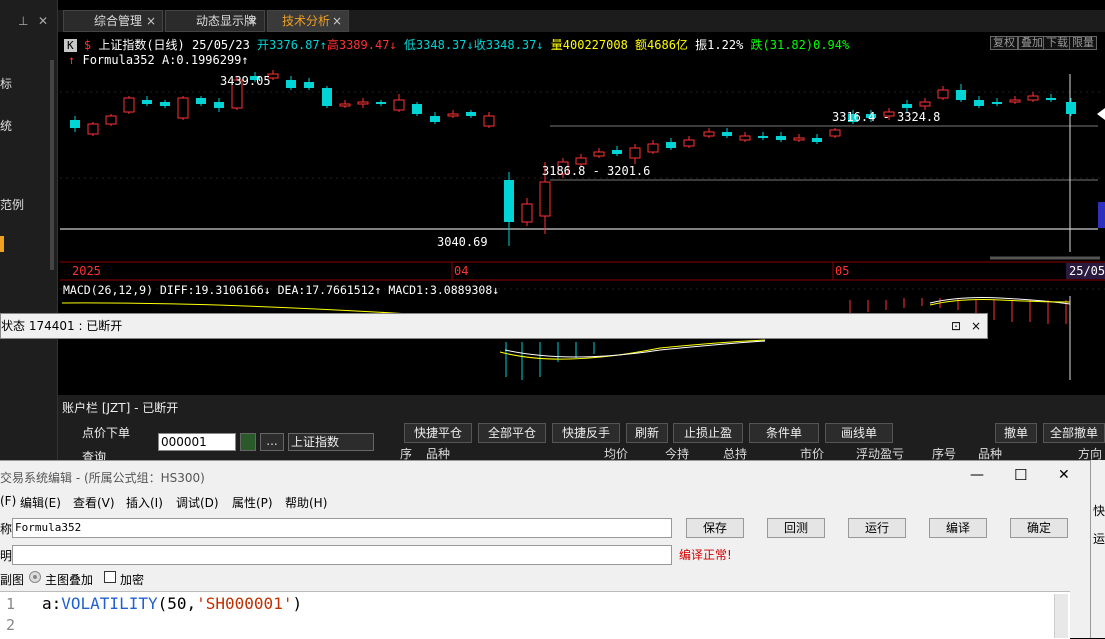  I want to click on status-text: 状态 174401 : 已断开, so click(62, 326).